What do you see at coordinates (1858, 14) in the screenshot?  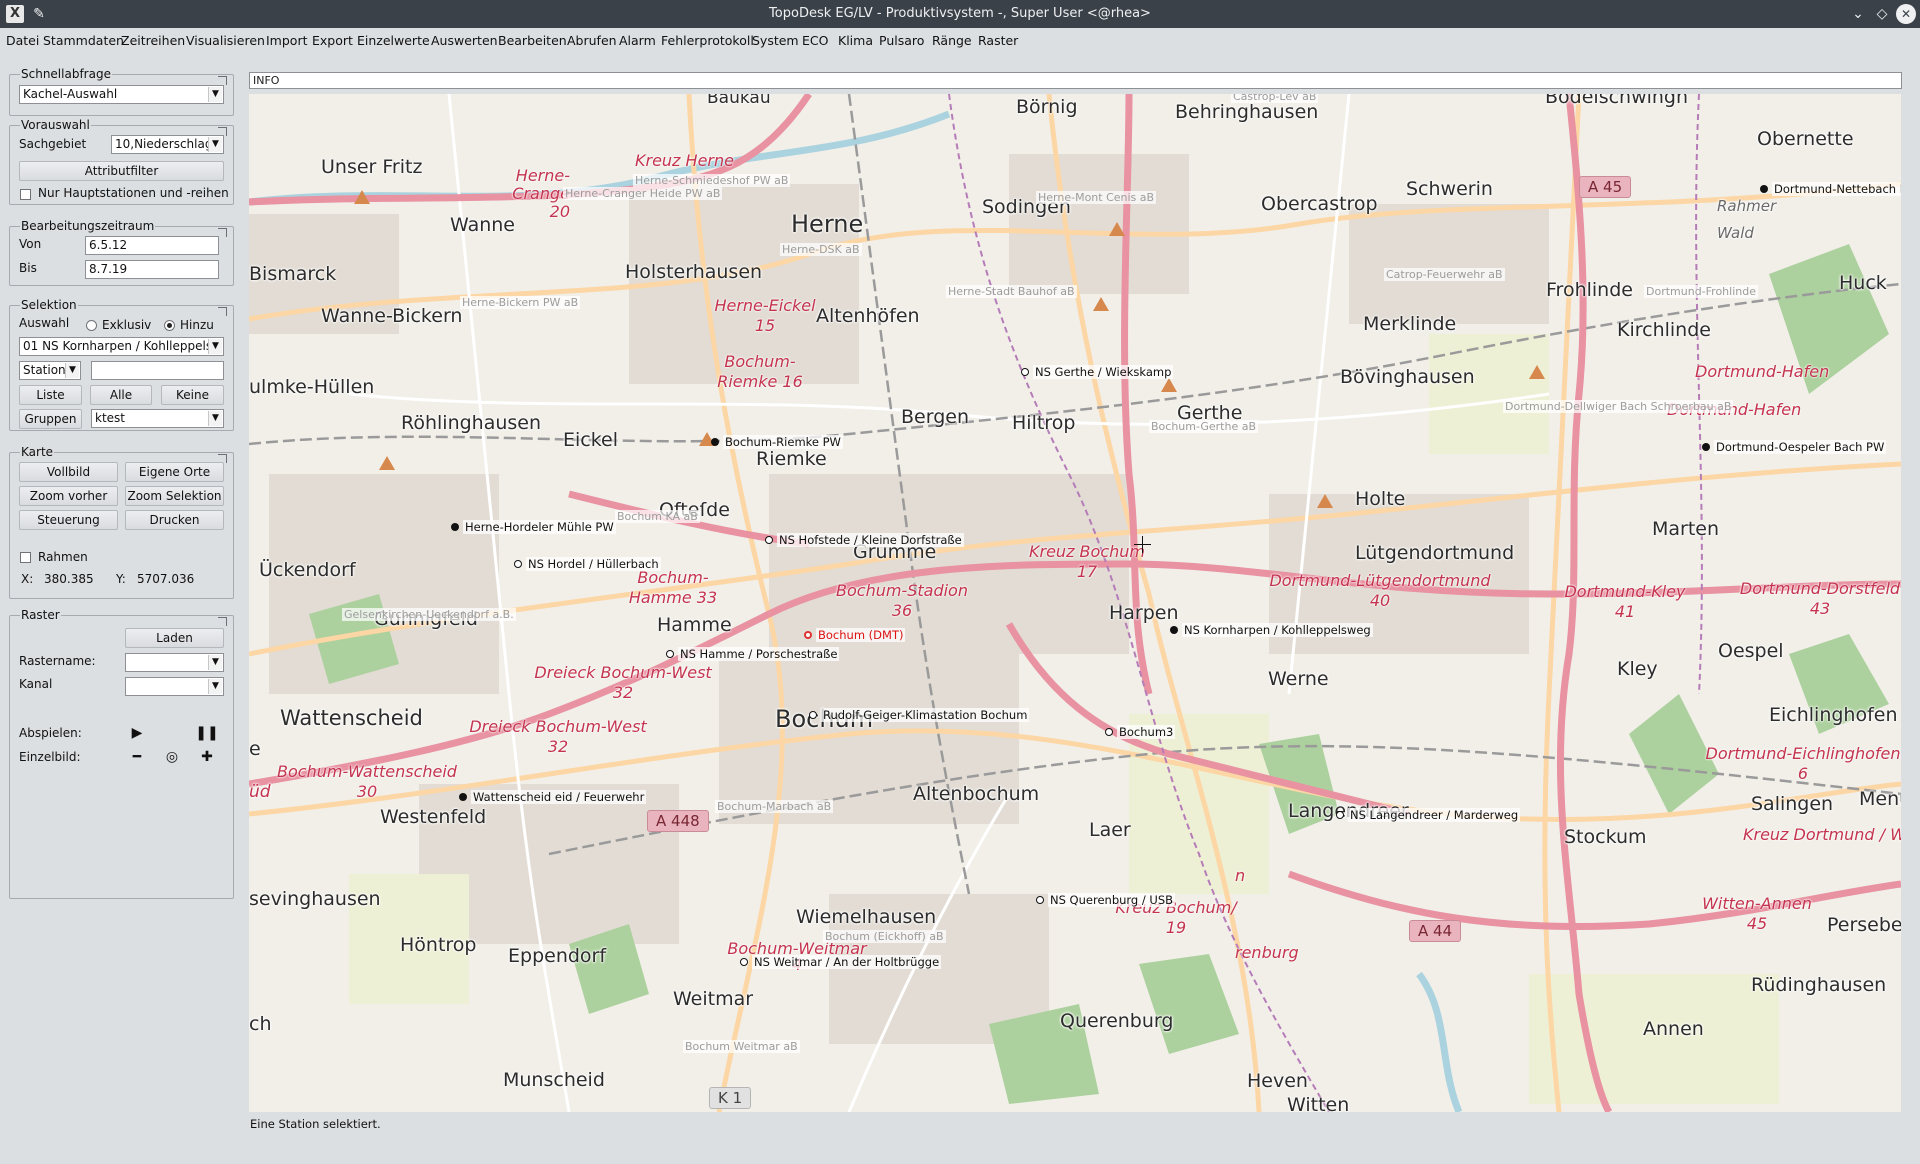 I see `chevron-down-icon: ⌄` at bounding box center [1858, 14].